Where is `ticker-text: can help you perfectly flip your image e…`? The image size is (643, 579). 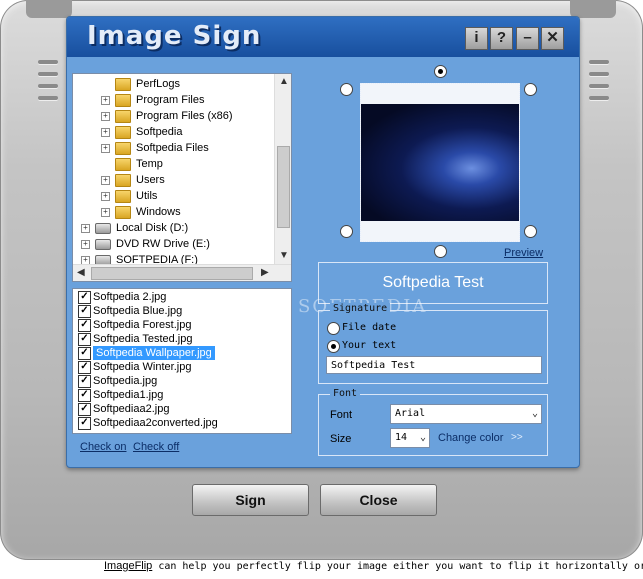 ticker-text: can help you perfectly flip your image e… is located at coordinates (397, 566).